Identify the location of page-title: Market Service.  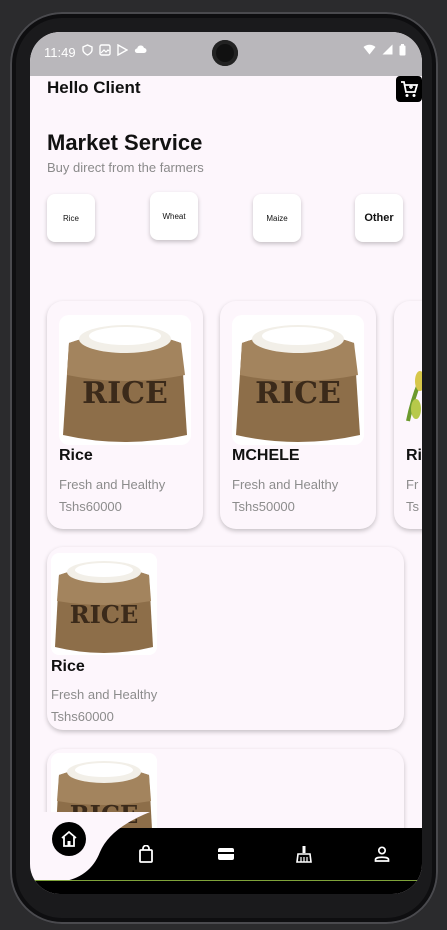
(125, 142).